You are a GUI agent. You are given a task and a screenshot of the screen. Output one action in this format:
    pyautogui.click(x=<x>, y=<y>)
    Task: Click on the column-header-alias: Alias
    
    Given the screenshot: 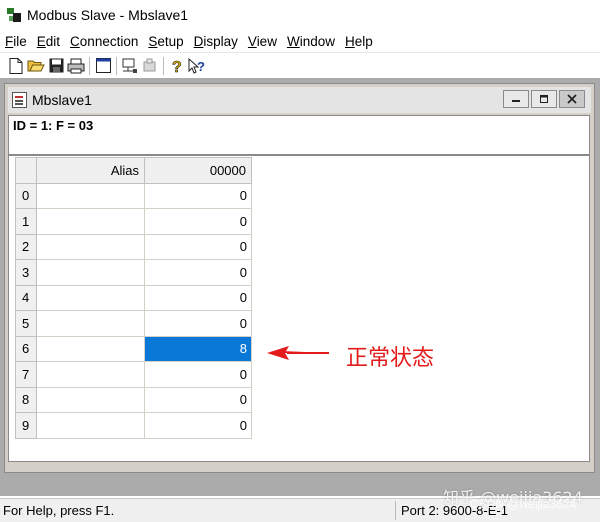 What is the action you would take?
    pyautogui.click(x=90, y=170)
    